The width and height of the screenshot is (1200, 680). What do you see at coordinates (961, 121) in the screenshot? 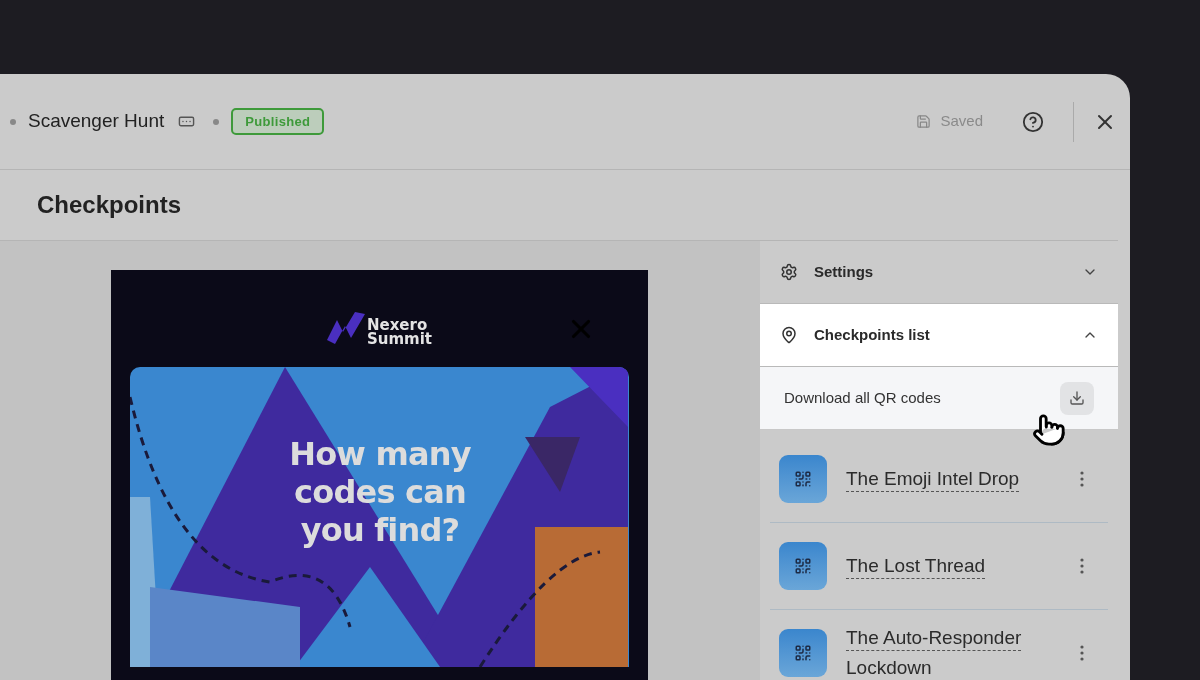
I see `save-status: Saved` at bounding box center [961, 121].